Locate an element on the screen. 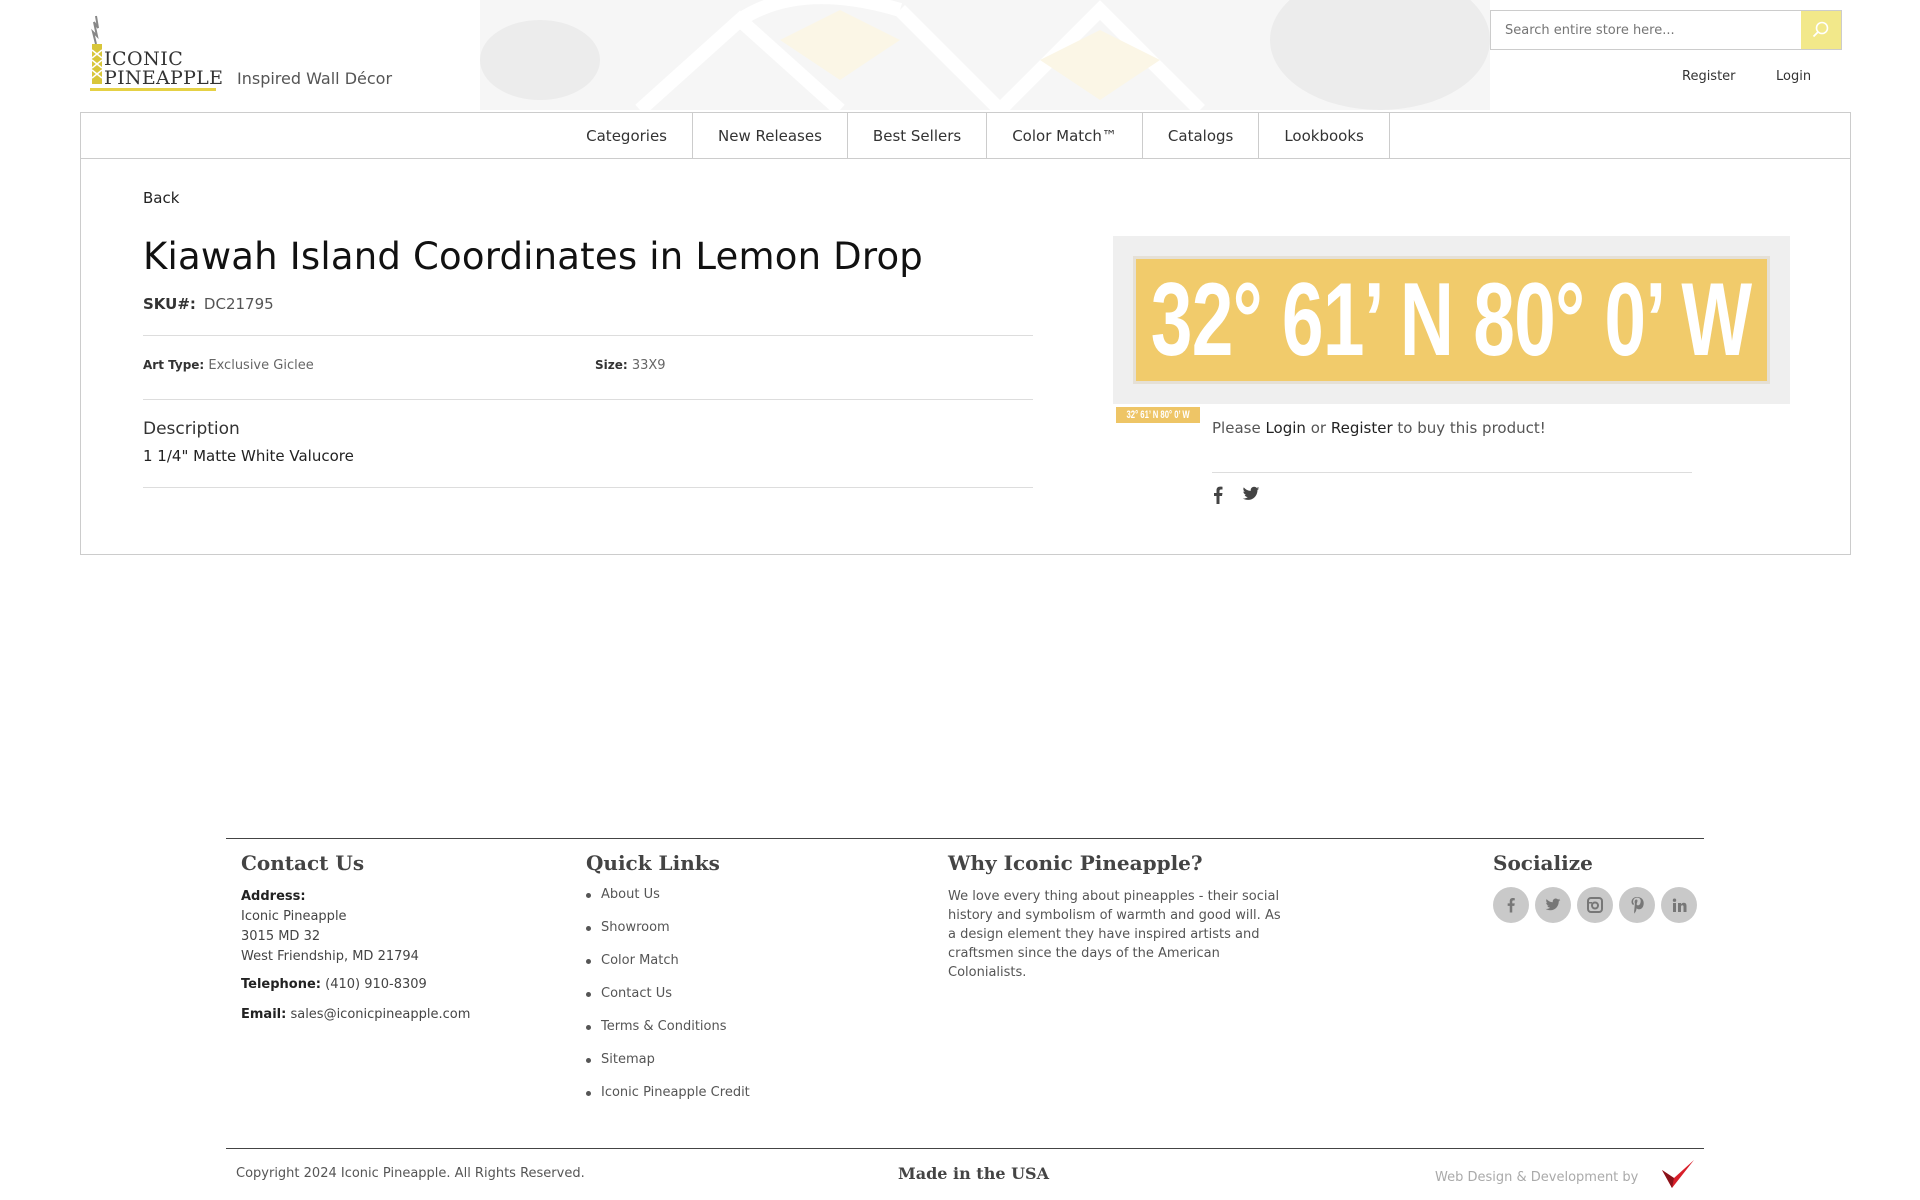  telephone-value: (410) 910-8309 is located at coordinates (376, 984).